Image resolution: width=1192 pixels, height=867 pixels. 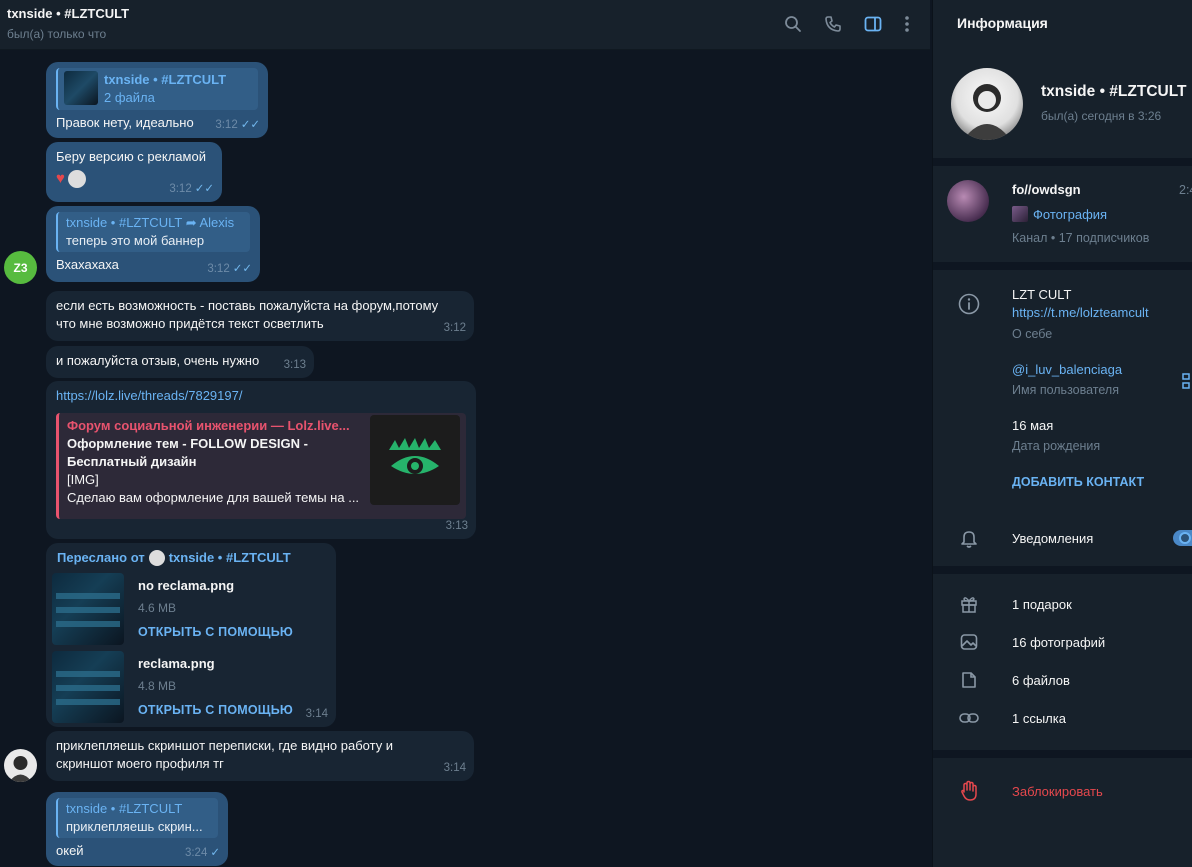 What do you see at coordinates (57, 34) in the screenshot?
I see `chat-status: был(а) только что` at bounding box center [57, 34].